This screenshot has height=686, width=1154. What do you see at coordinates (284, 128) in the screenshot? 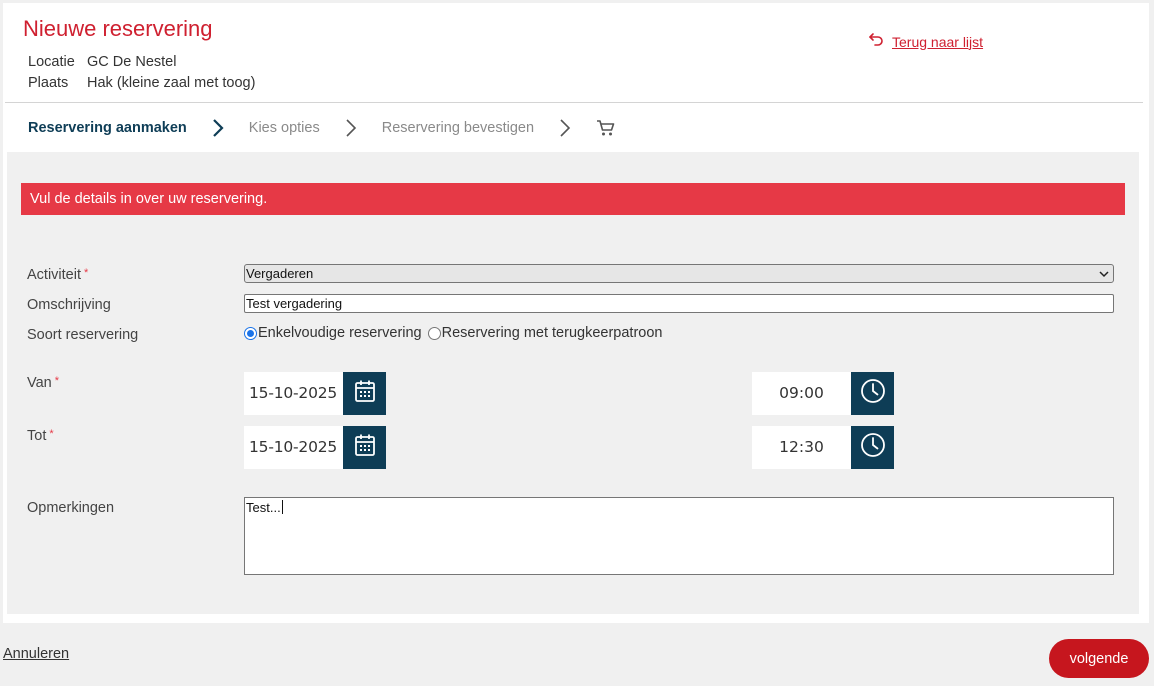
I see `step-choose-options: Kies opties` at bounding box center [284, 128].